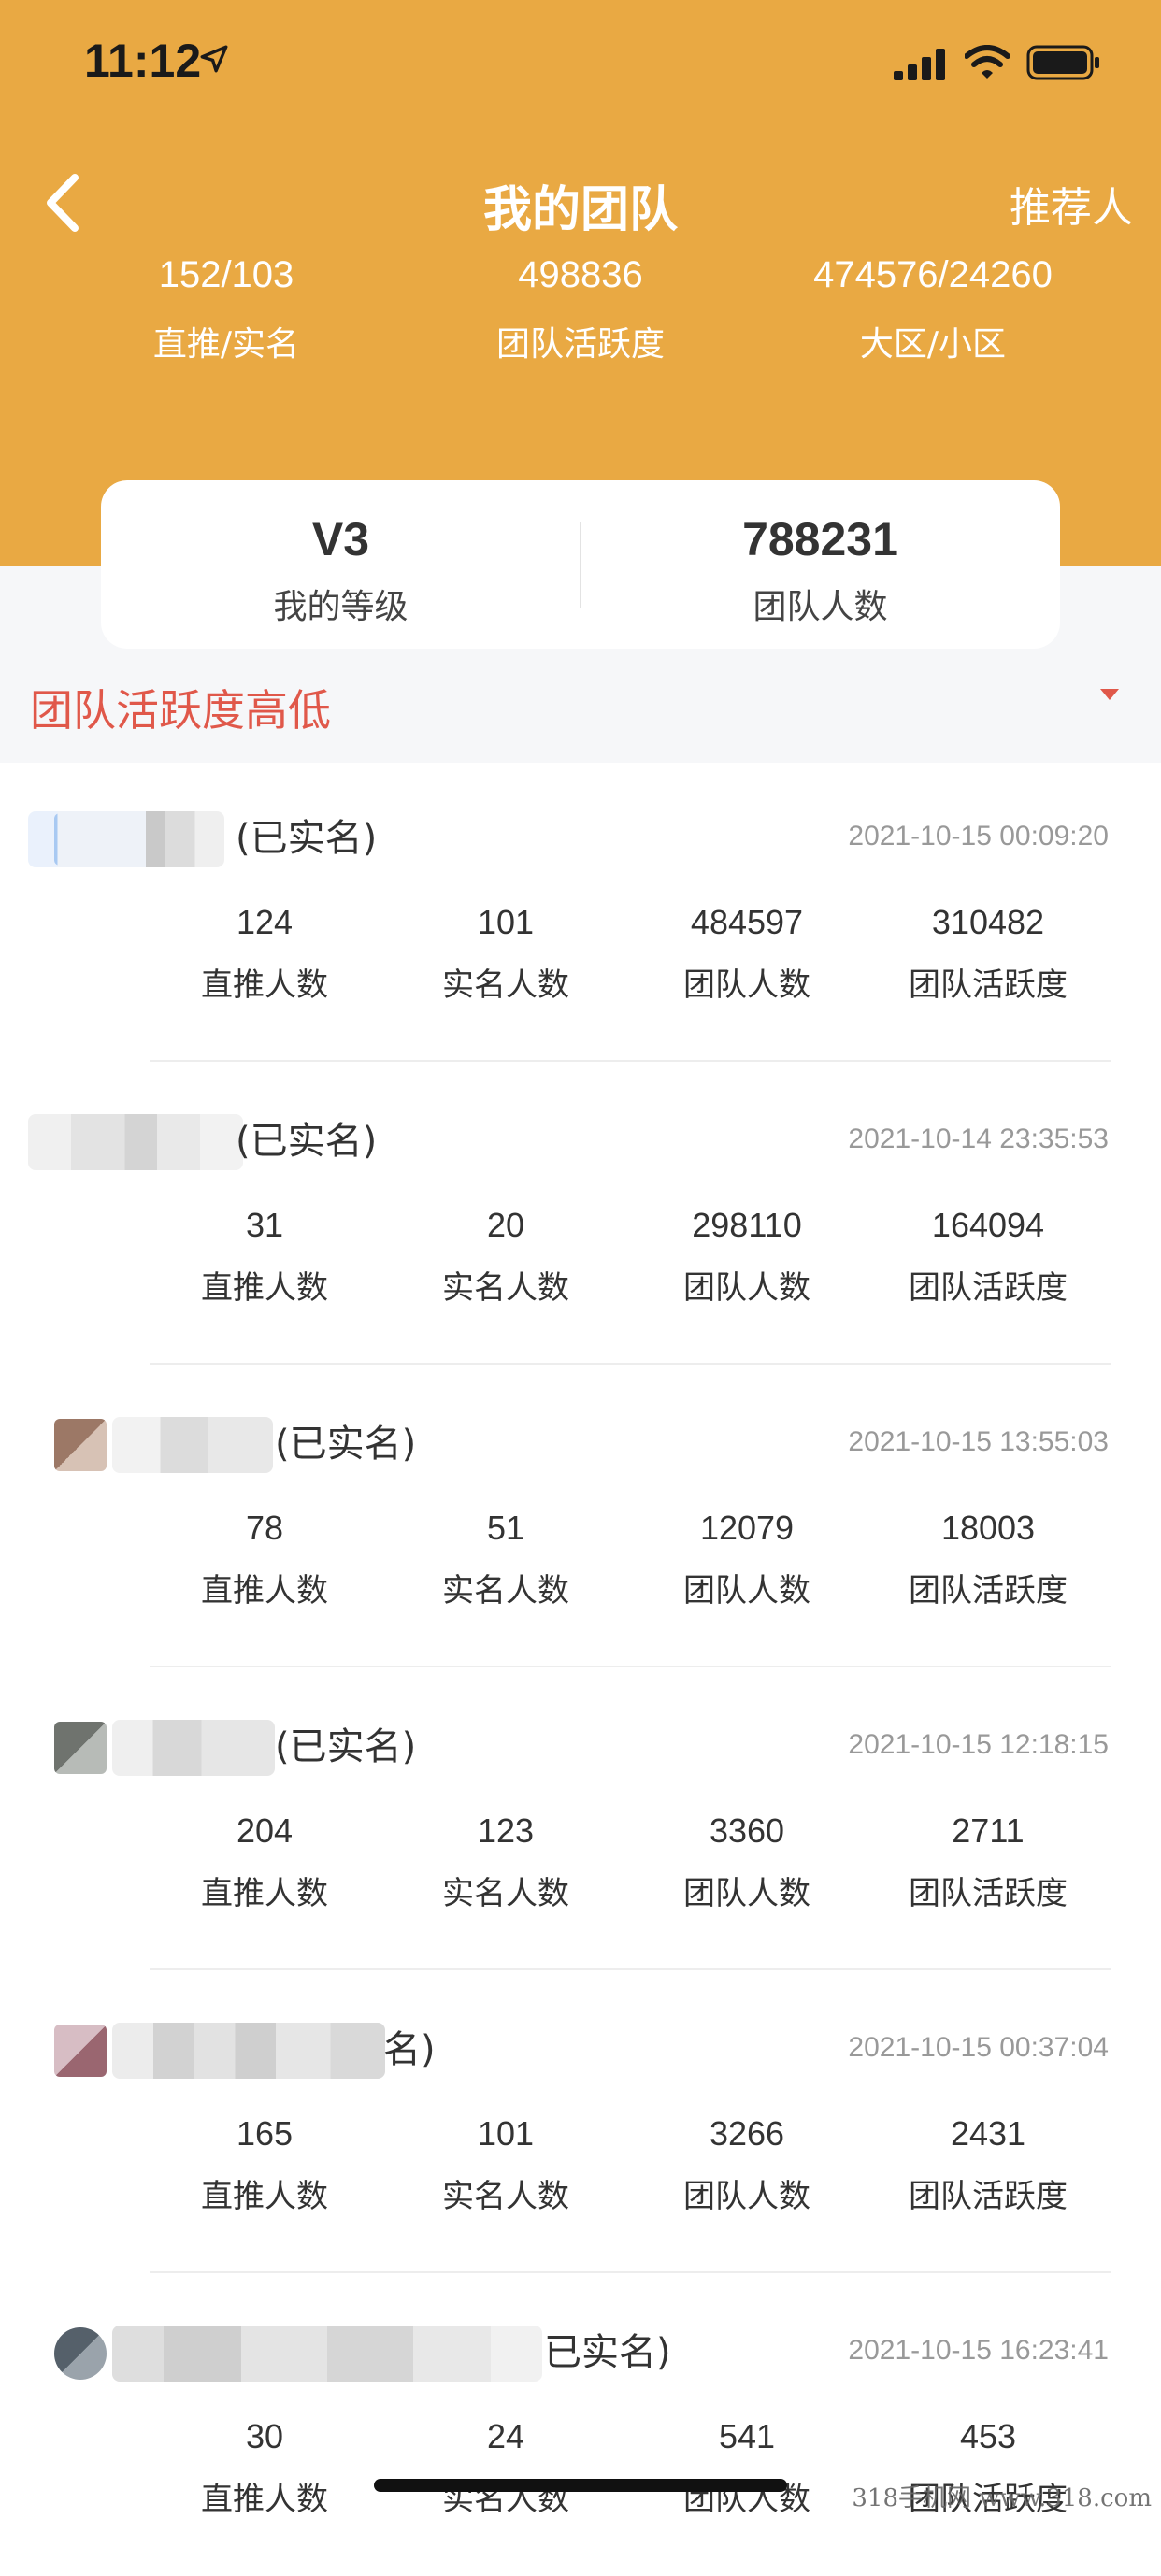 The height and width of the screenshot is (2576, 1161). Describe the element at coordinates (1062, 62) in the screenshot. I see `battery-icon` at that location.